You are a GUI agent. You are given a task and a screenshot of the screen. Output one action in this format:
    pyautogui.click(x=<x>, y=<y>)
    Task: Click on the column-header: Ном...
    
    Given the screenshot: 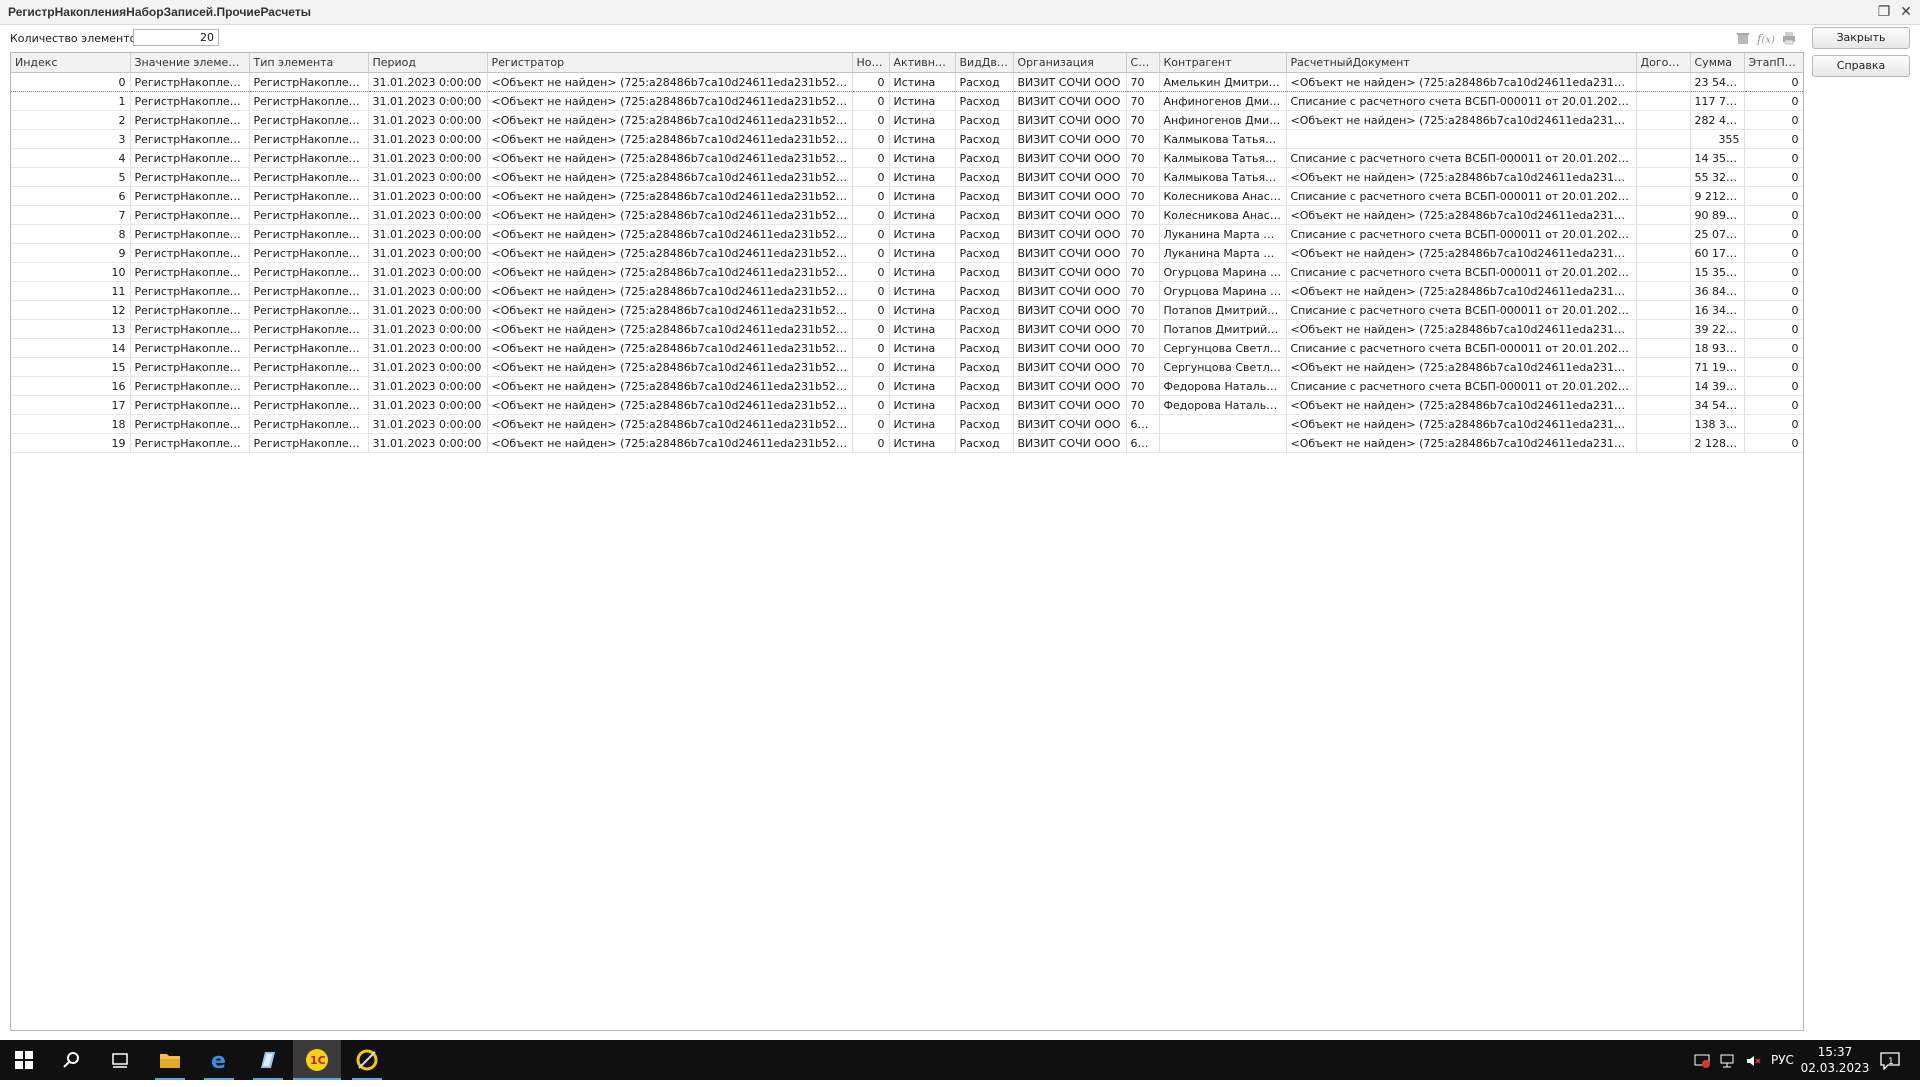 What is the action you would take?
    pyautogui.click(x=871, y=63)
    